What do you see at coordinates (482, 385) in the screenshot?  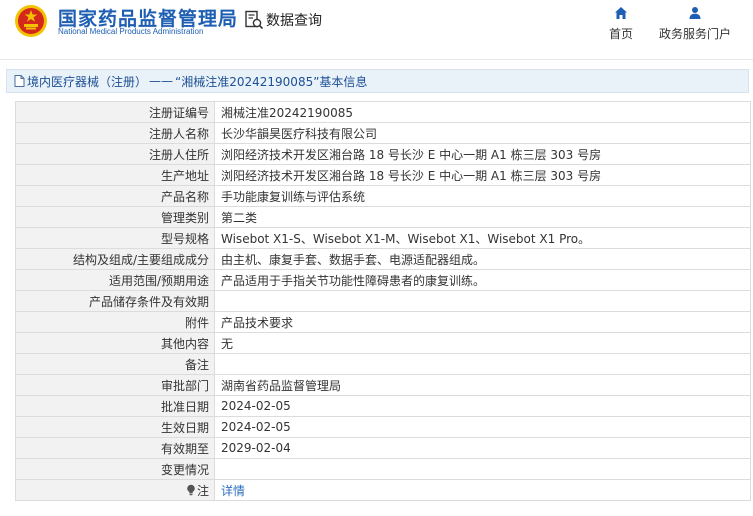 I see `field-value: 湖南省药品监督管理局` at bounding box center [482, 385].